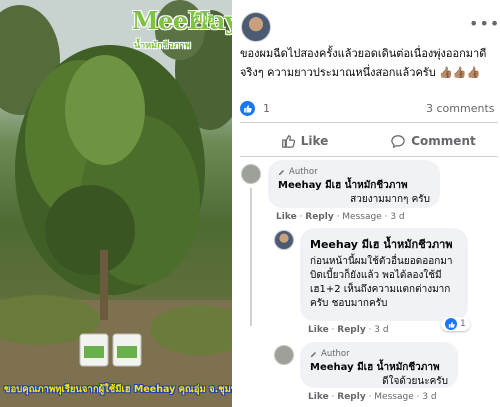 The height and width of the screenshot is (407, 500). I want to click on reaction-count: 1, so click(266, 108).